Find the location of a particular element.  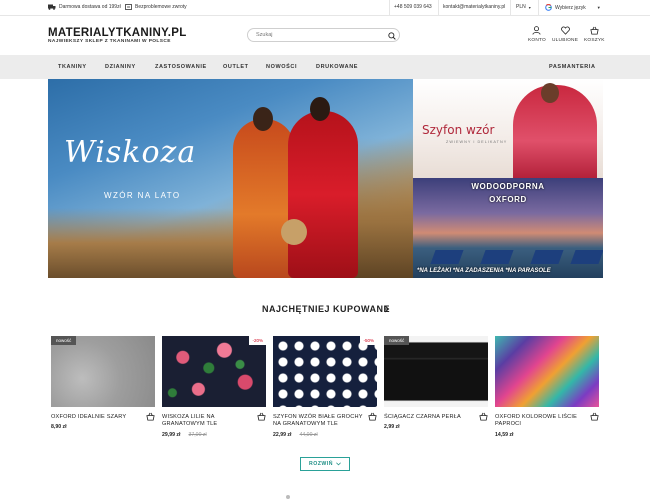

product-price: 29,99 zł 37,00 zł is located at coordinates (184, 435).